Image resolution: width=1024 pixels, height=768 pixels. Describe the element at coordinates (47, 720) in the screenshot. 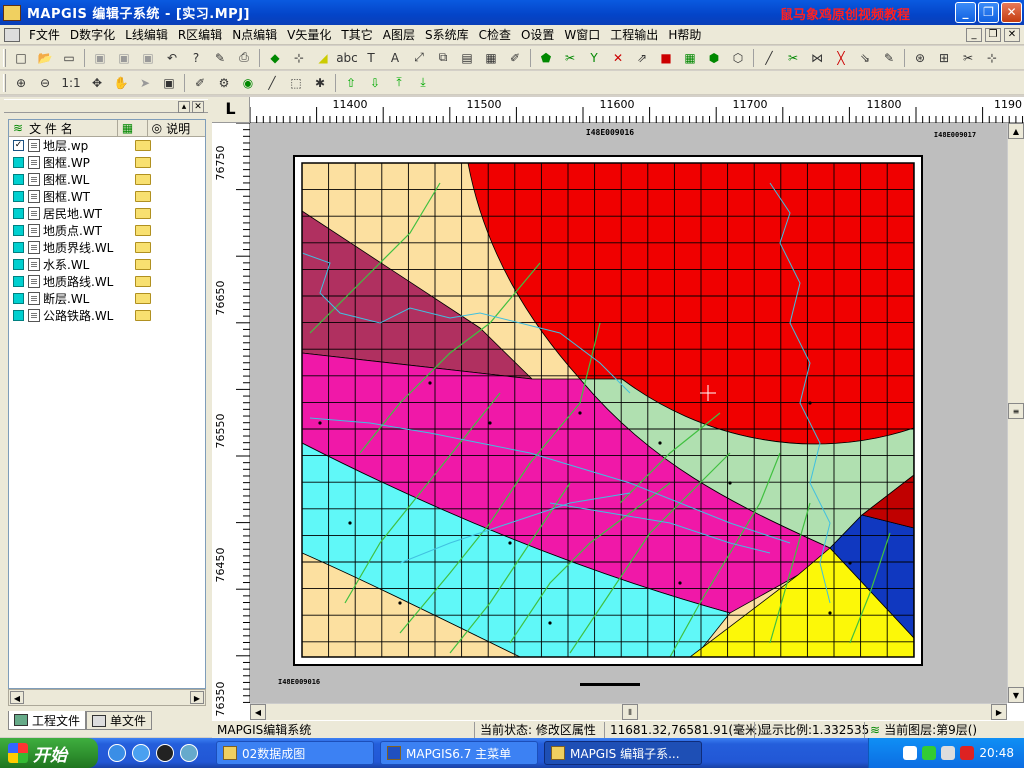

I see `tab-project-files: 工程文件` at that location.